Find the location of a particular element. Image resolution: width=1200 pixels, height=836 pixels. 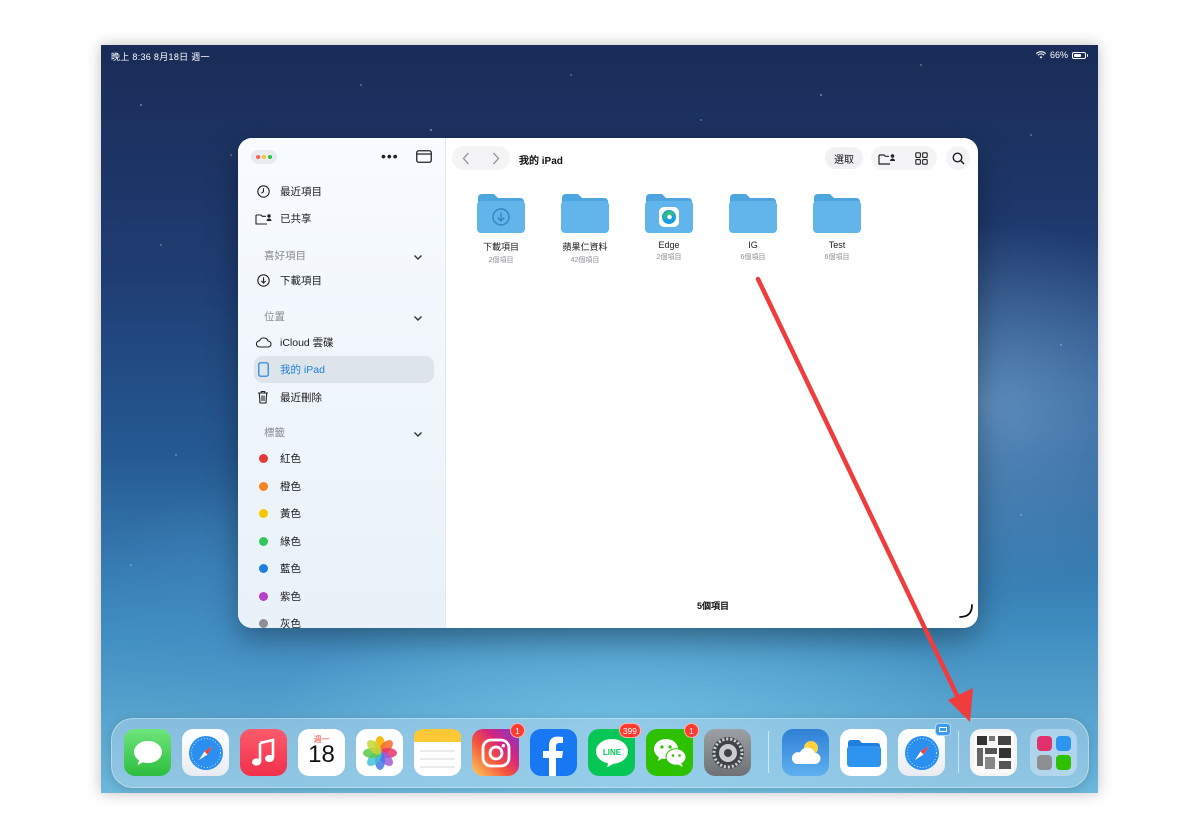

arrow-head is located at coordinates (960, 705).